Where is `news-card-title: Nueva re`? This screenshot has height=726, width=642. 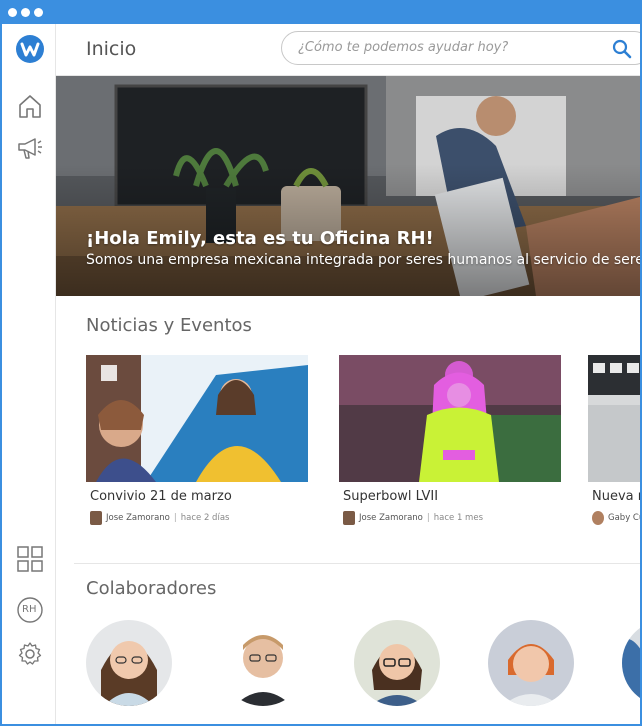 news-card-title: Nueva re is located at coordinates (616, 496).